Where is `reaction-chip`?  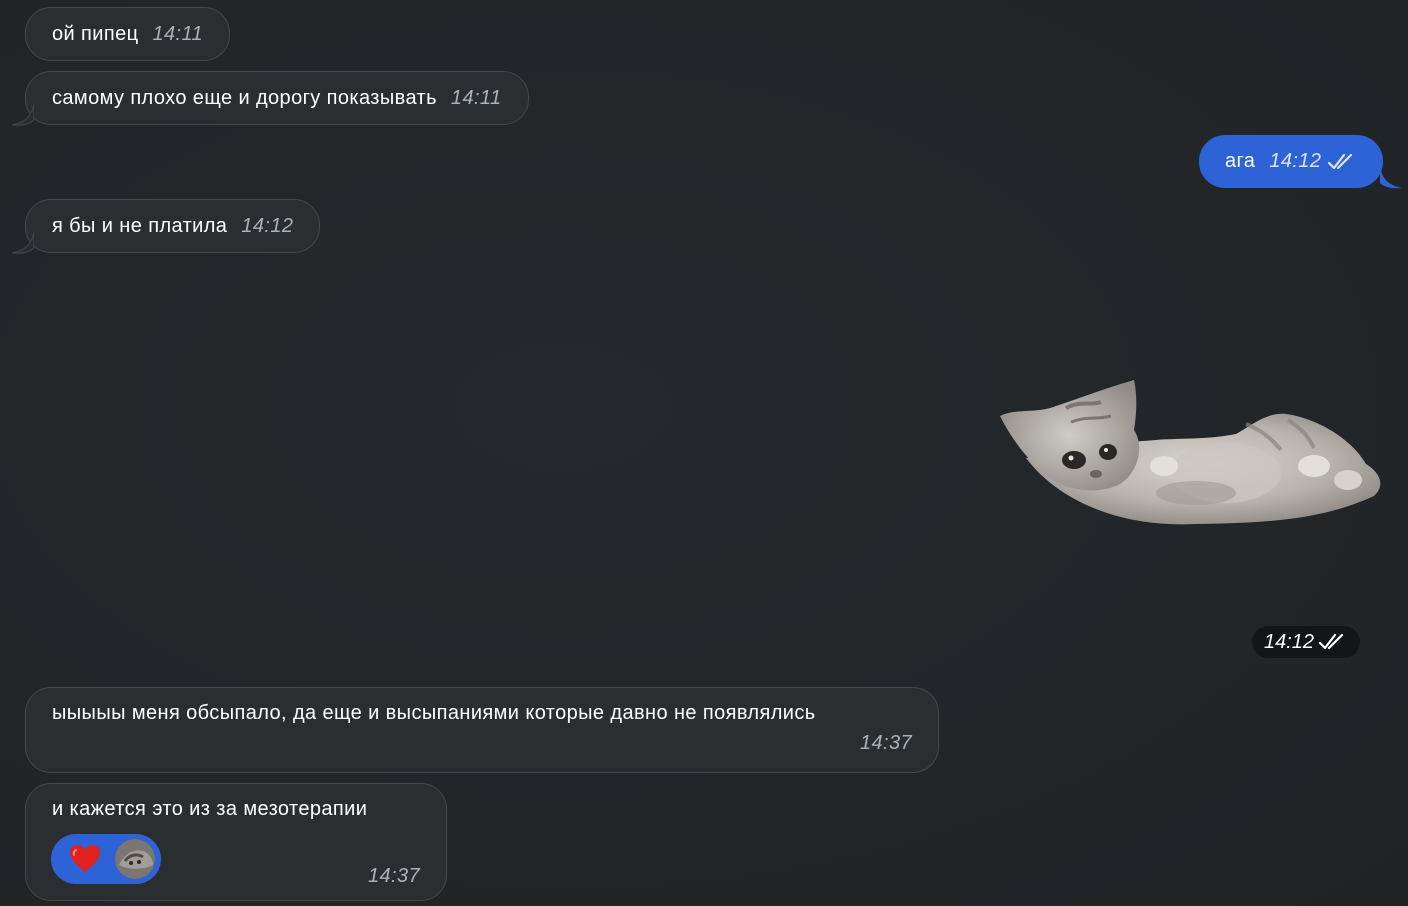 reaction-chip is located at coordinates (106, 859).